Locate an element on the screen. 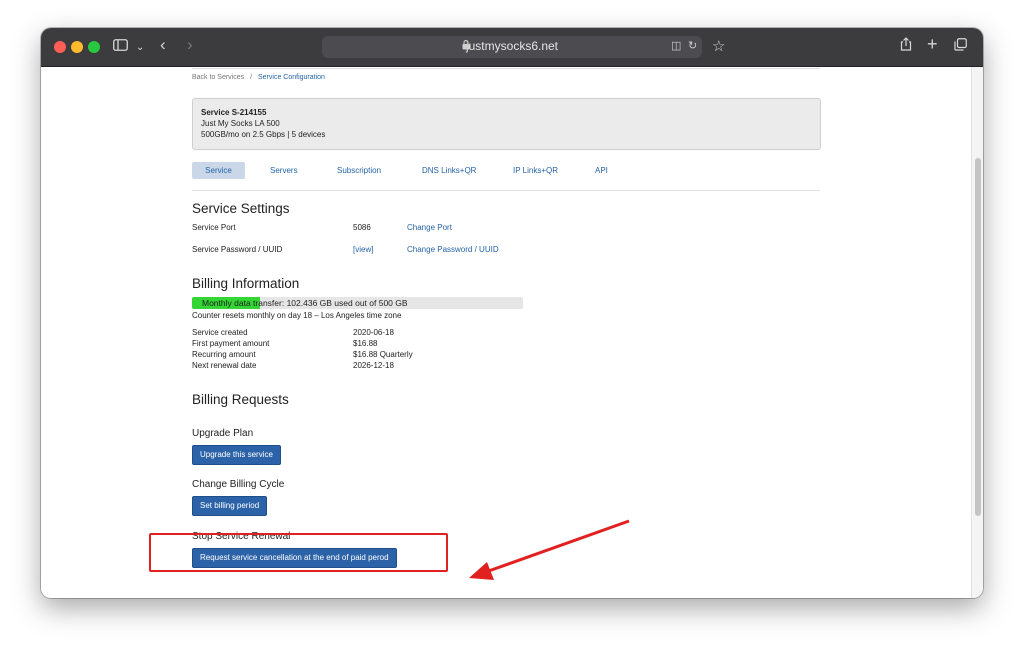 The image size is (1024, 653). browser-toolbar: ⌄ ‹ › justmysocks6.net ◫ ↻ ☆ + is located at coordinates (512, 47).